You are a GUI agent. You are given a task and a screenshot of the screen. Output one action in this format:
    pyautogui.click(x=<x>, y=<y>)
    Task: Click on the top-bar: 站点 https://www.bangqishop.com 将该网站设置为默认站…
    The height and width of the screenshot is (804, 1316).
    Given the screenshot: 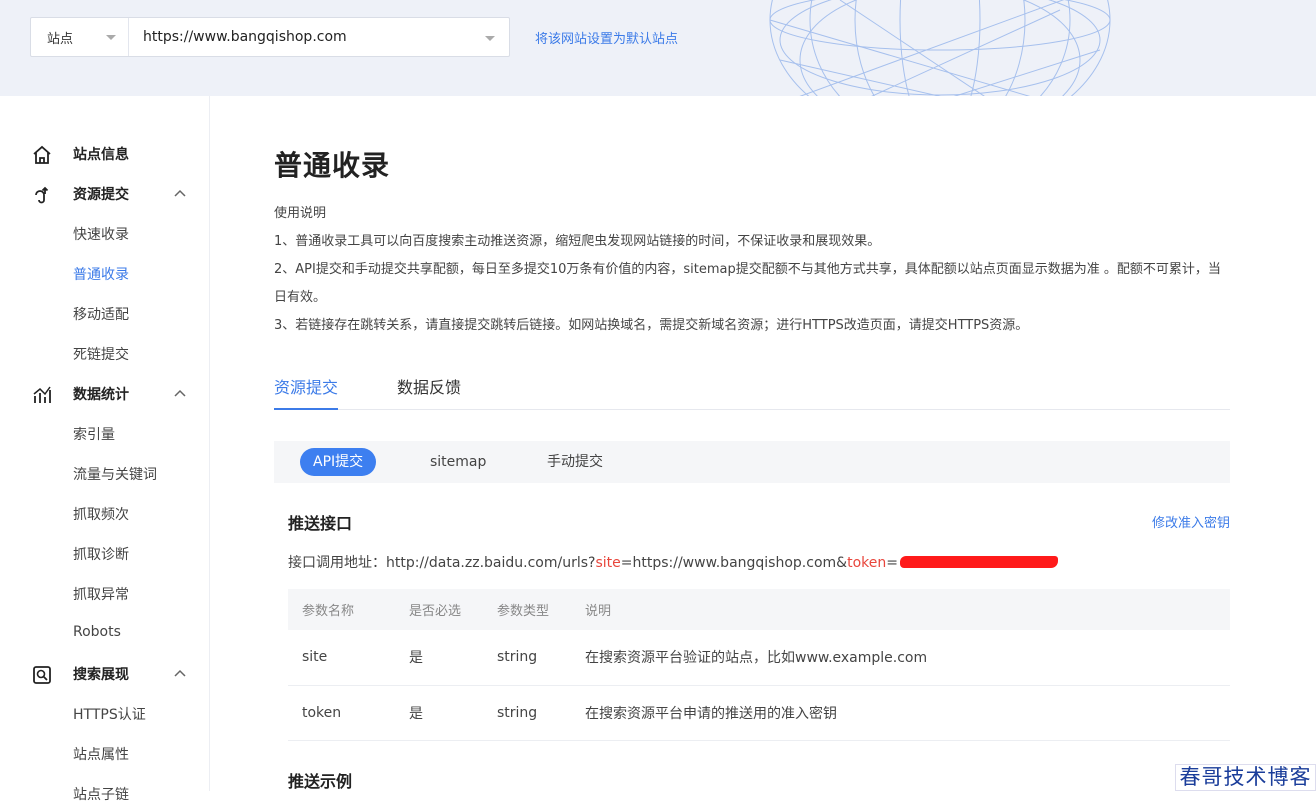 What is the action you would take?
    pyautogui.click(x=658, y=48)
    